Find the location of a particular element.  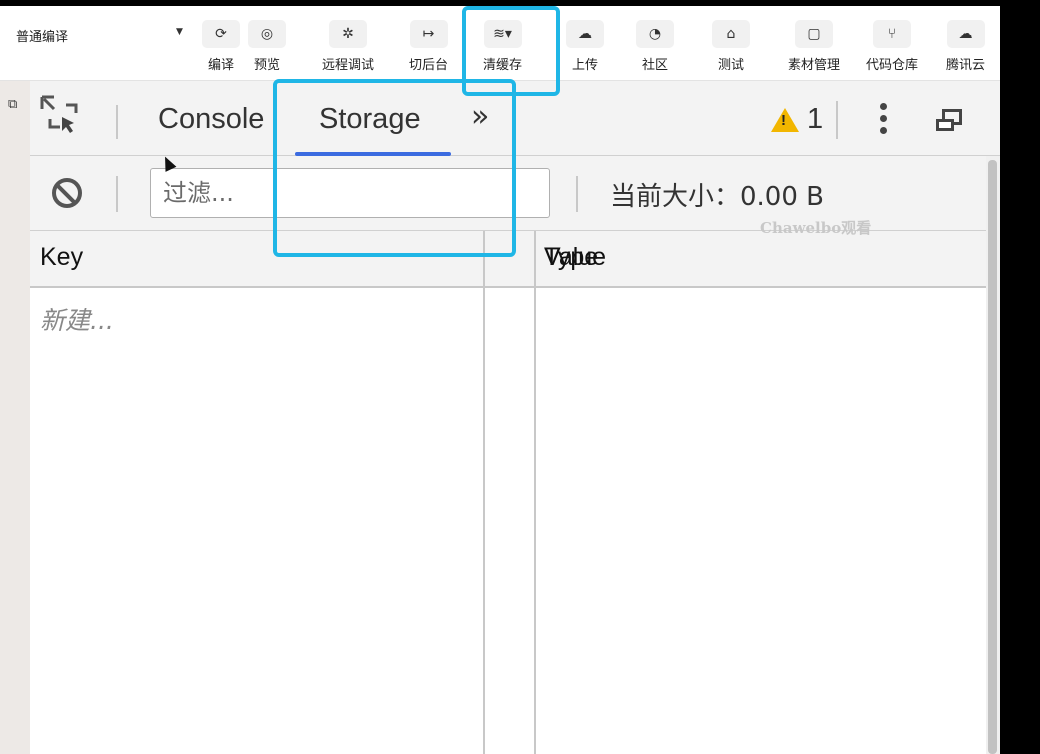

toolbar-button-label: 腾讯云 is located at coordinates (966, 65).